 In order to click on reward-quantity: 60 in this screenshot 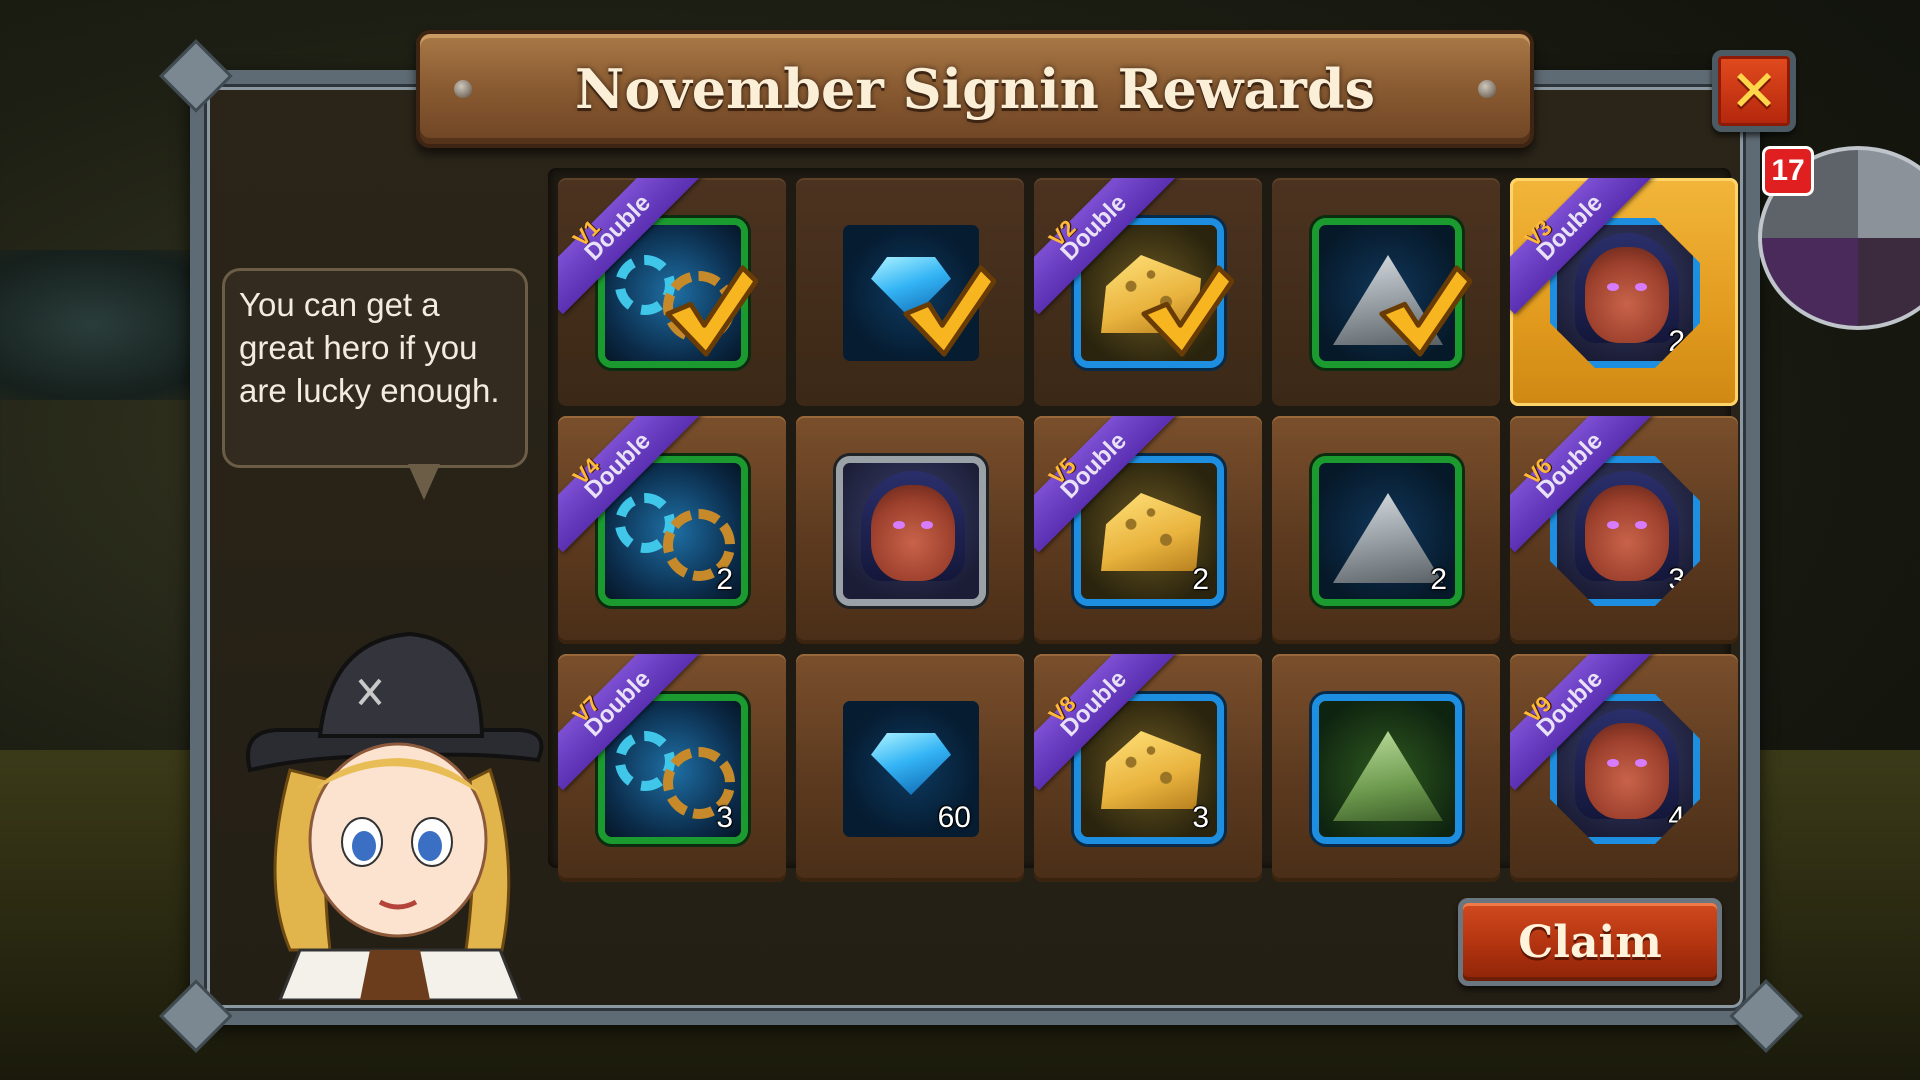, I will do `click(954, 817)`.